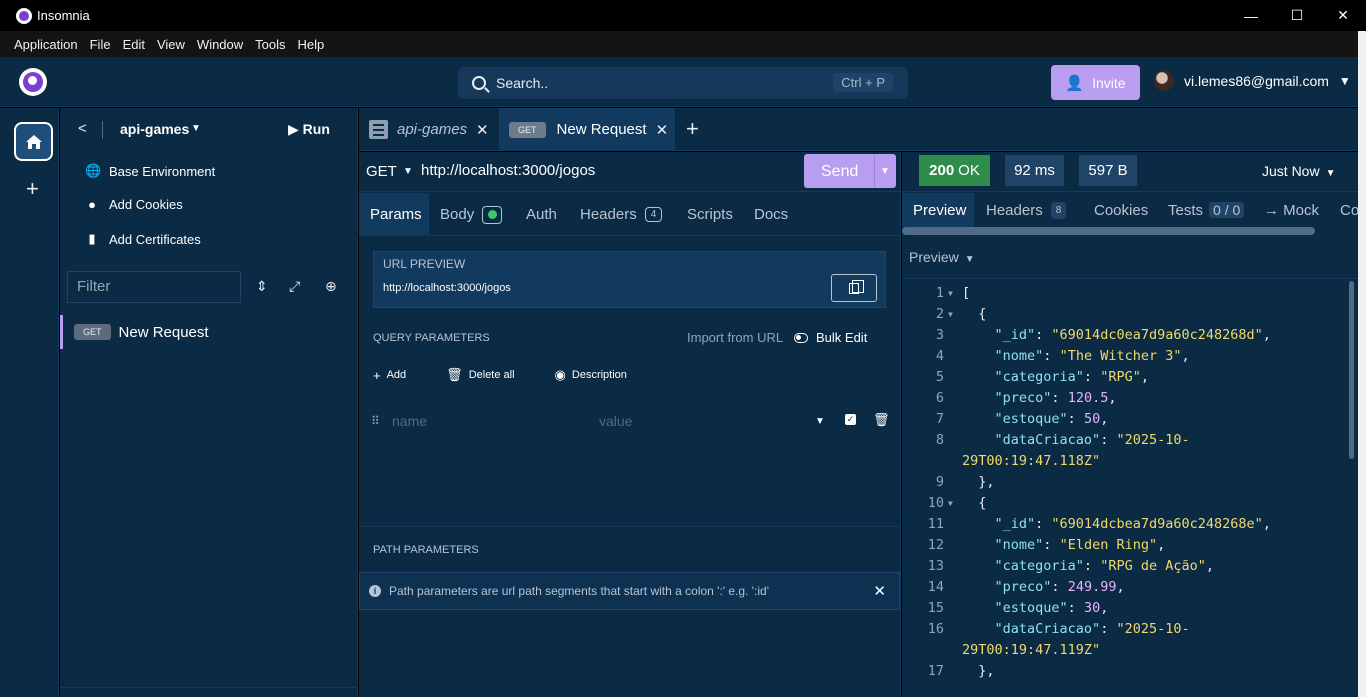 The height and width of the screenshot is (697, 1366). Describe the element at coordinates (850, 419) in the screenshot. I see `param-enabled-checkbox: ✓` at that location.